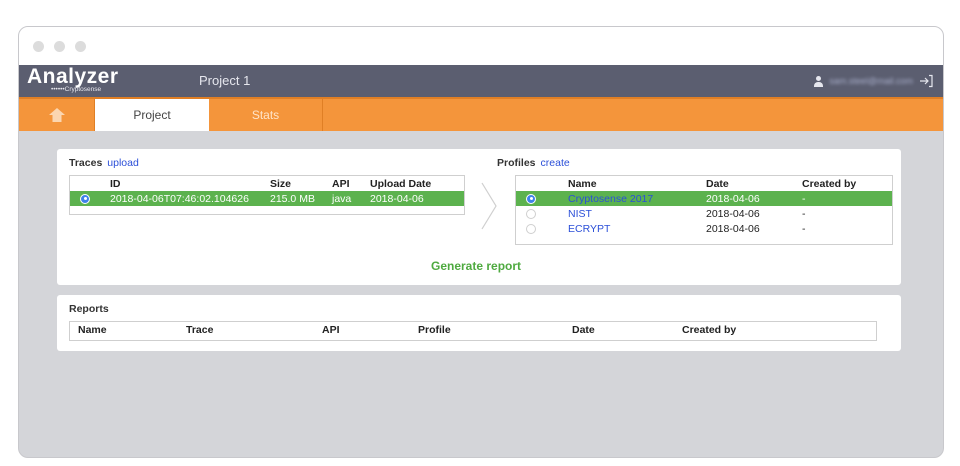  Describe the element at coordinates (152, 115) in the screenshot. I see `tab-project: Project` at that location.